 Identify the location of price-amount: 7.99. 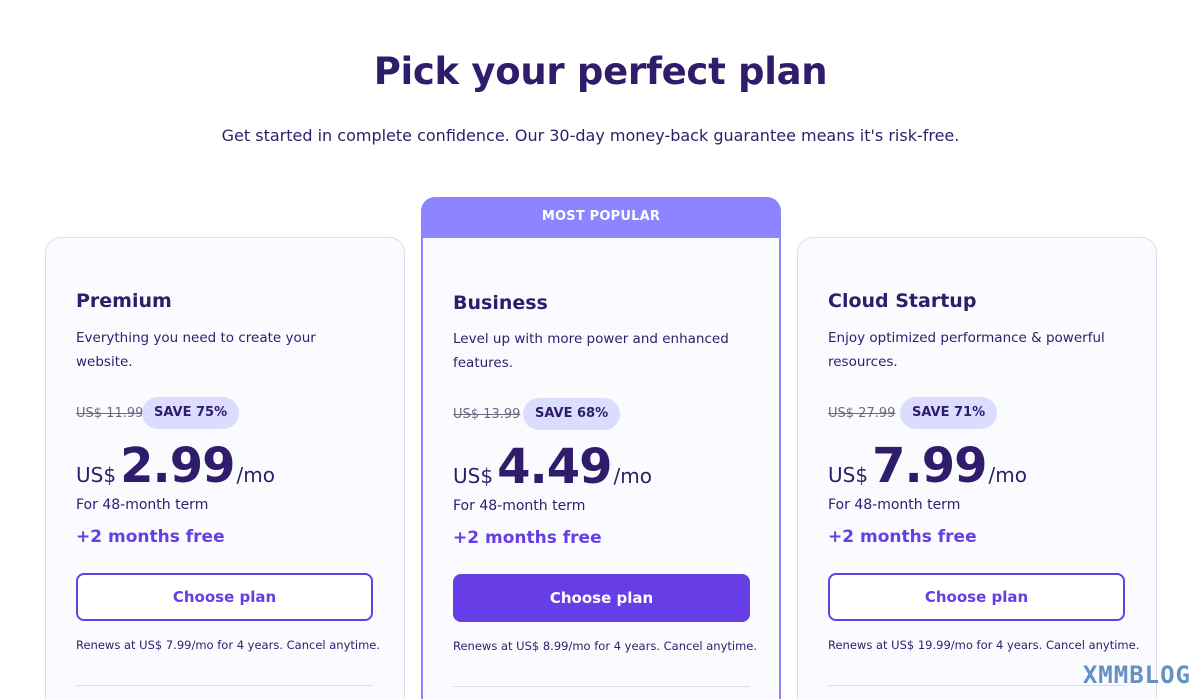
(929, 466).